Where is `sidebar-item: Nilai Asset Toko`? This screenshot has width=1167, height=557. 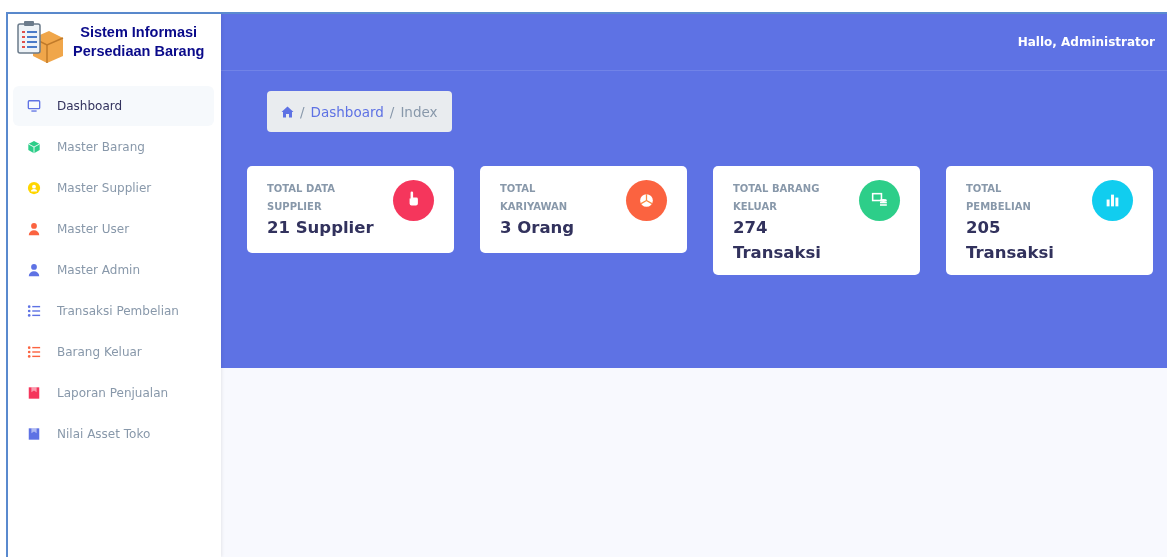 sidebar-item: Nilai Asset Toko is located at coordinates (113, 434).